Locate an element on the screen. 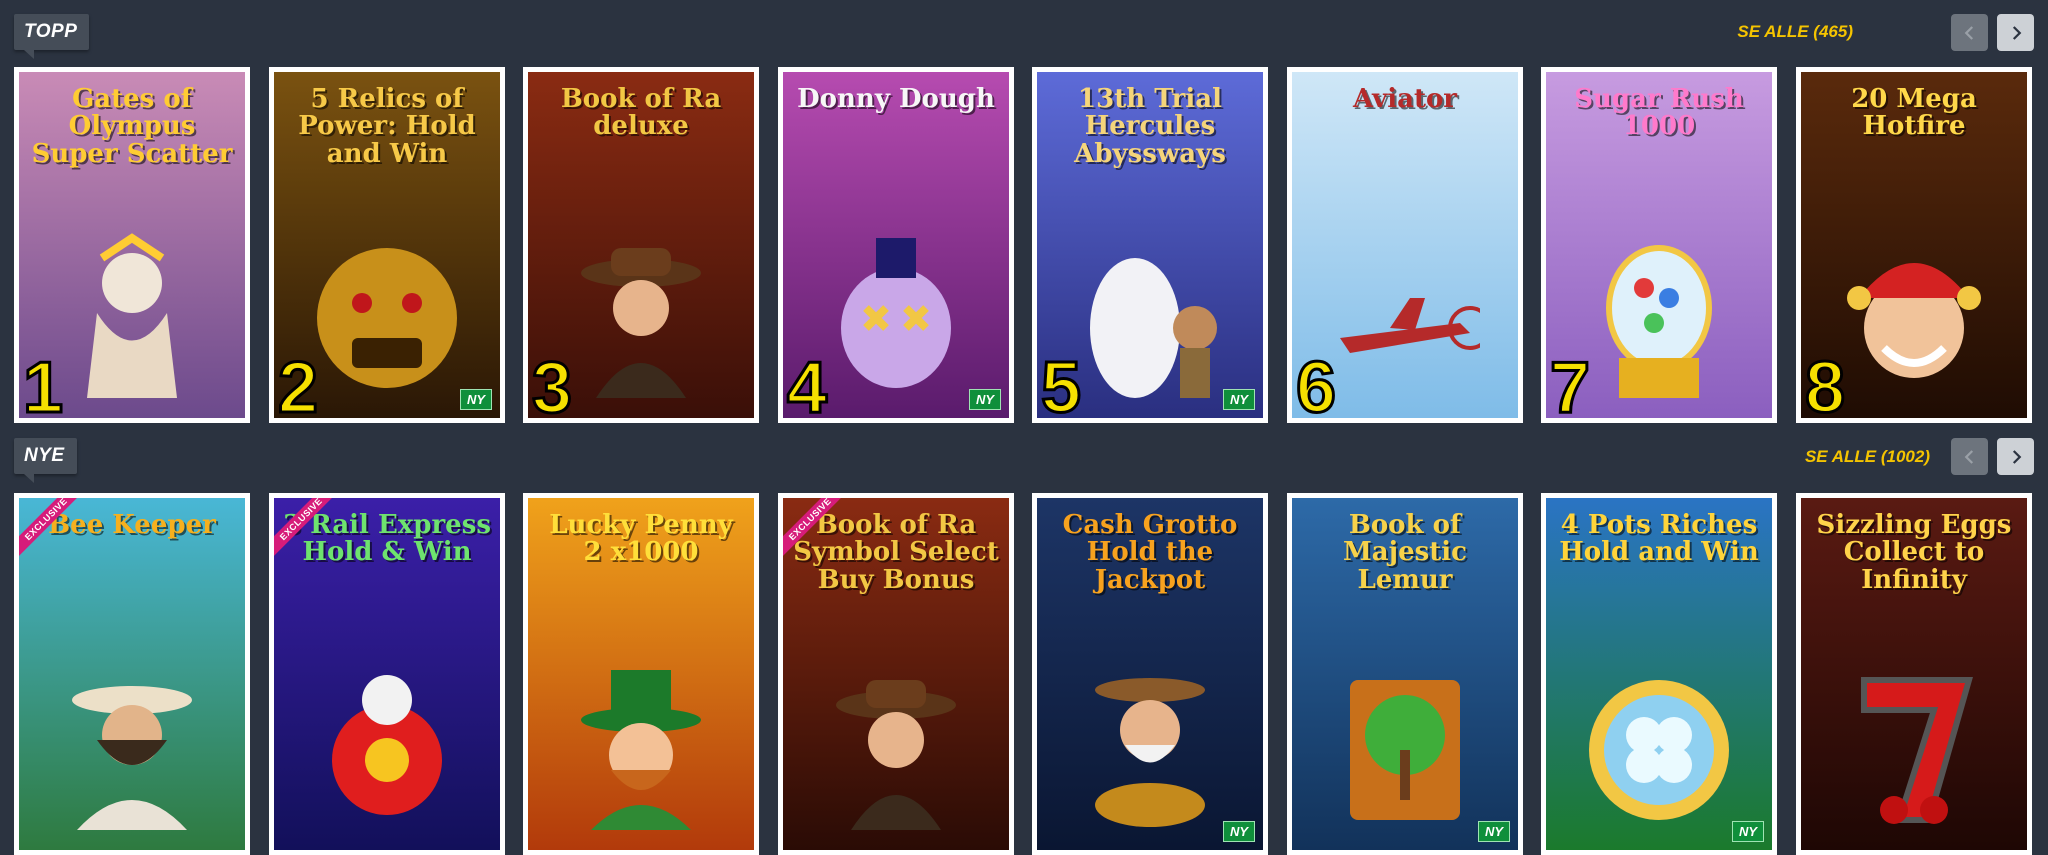  game-thumbnail: Book of Majestic Lemur NY is located at coordinates (1405, 674).